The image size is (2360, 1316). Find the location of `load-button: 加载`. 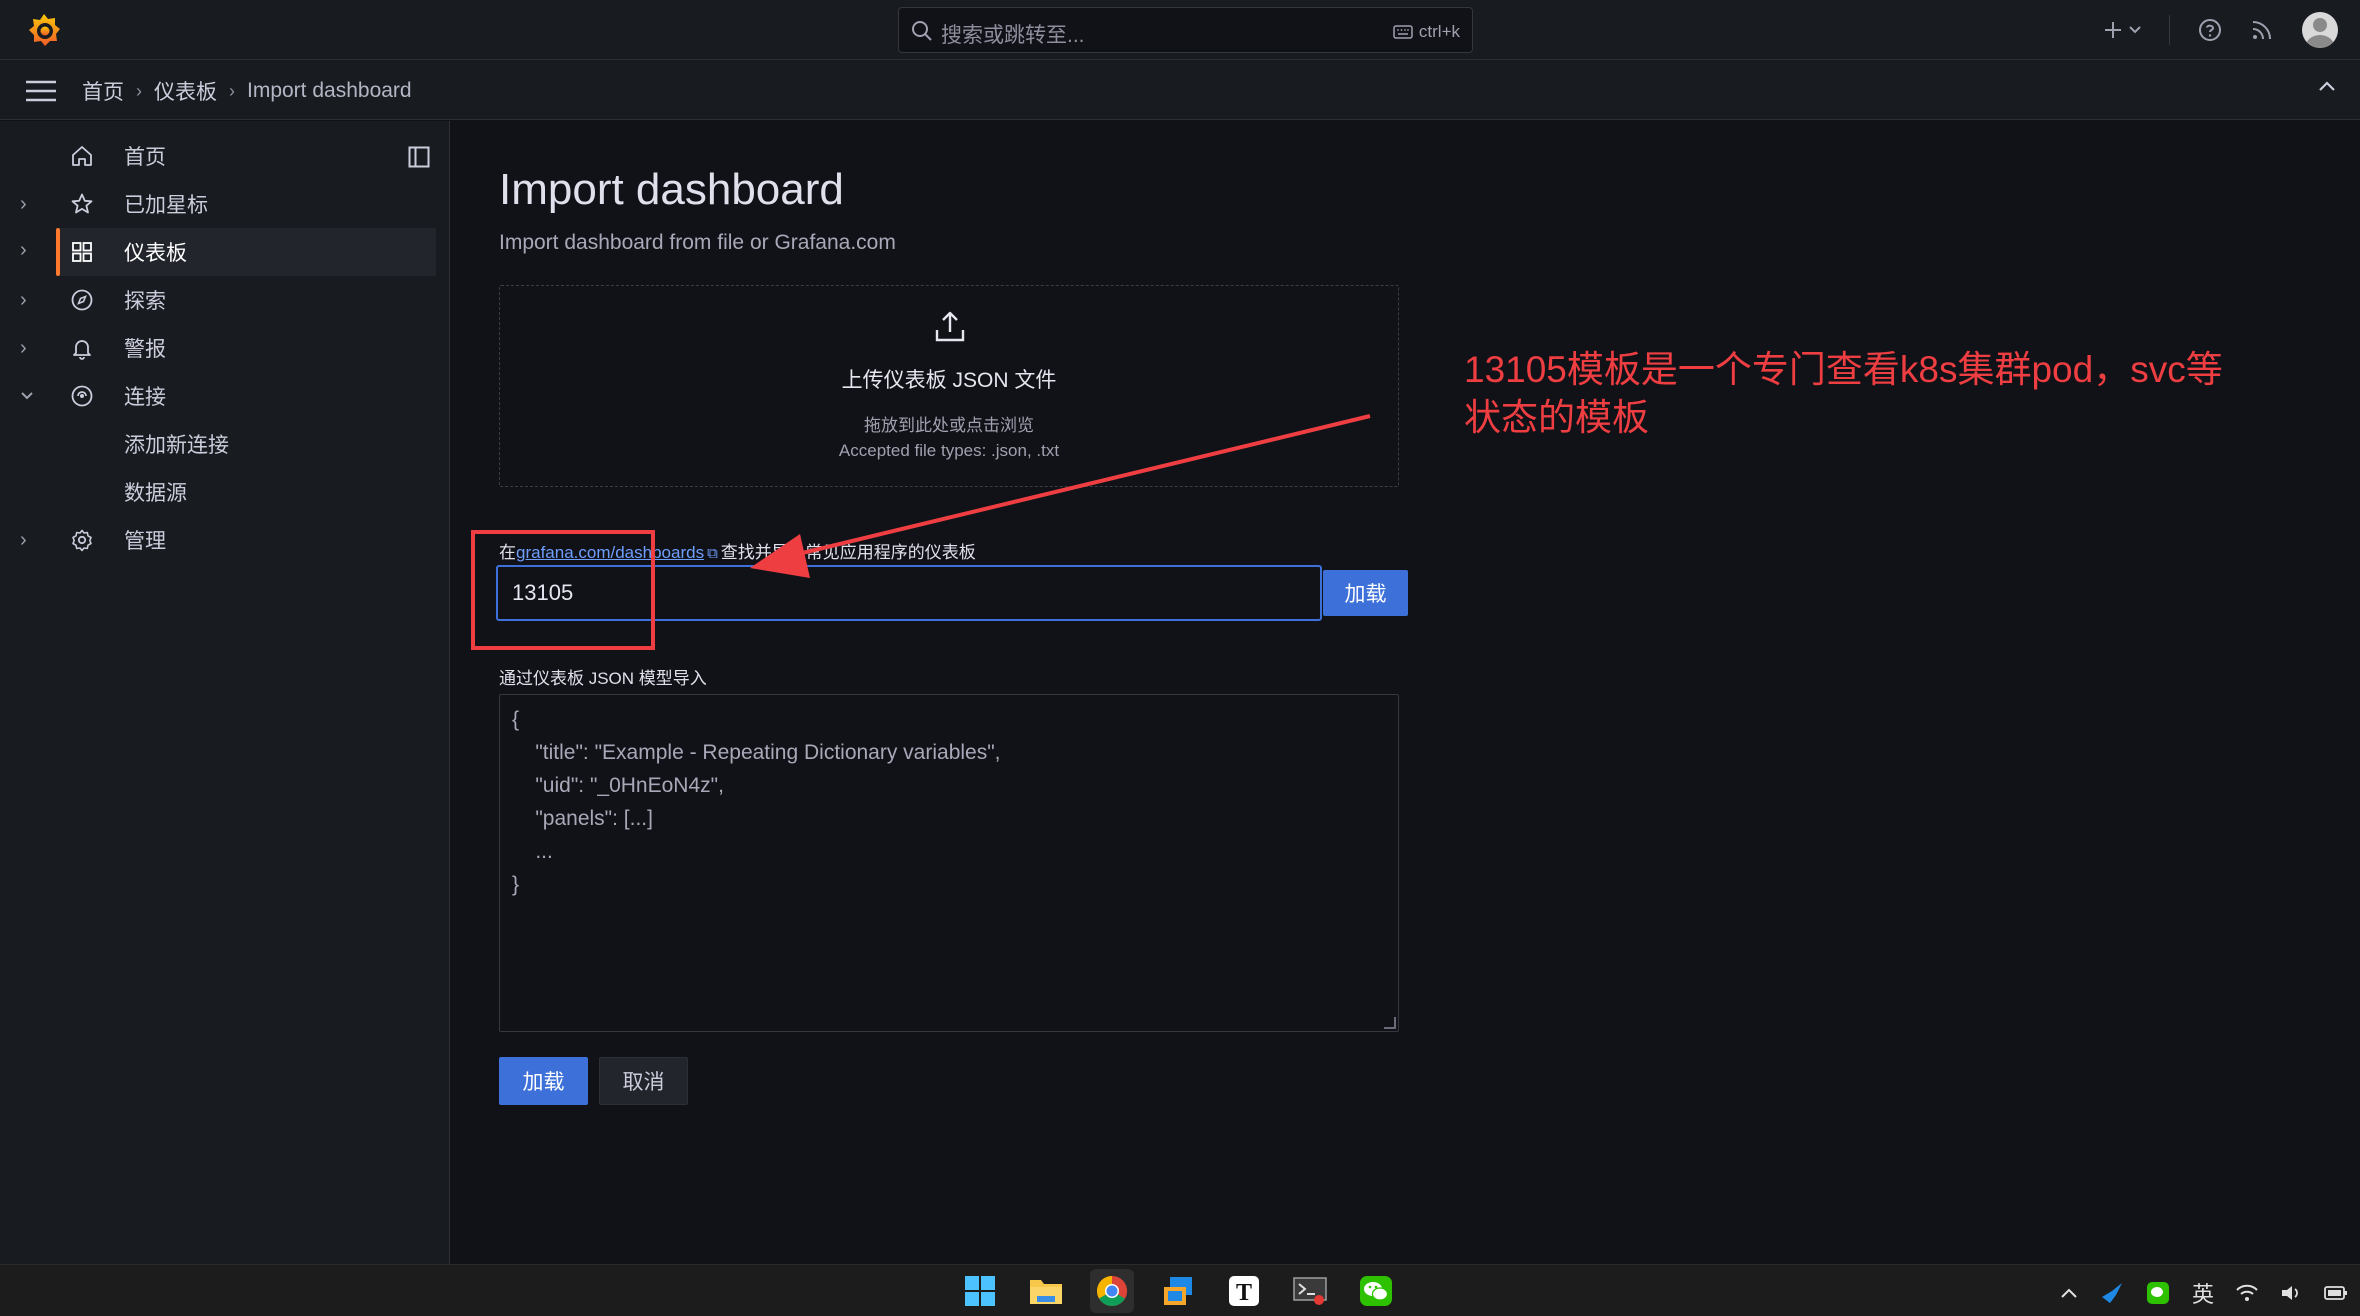

load-button: 加载 is located at coordinates (543, 1081).